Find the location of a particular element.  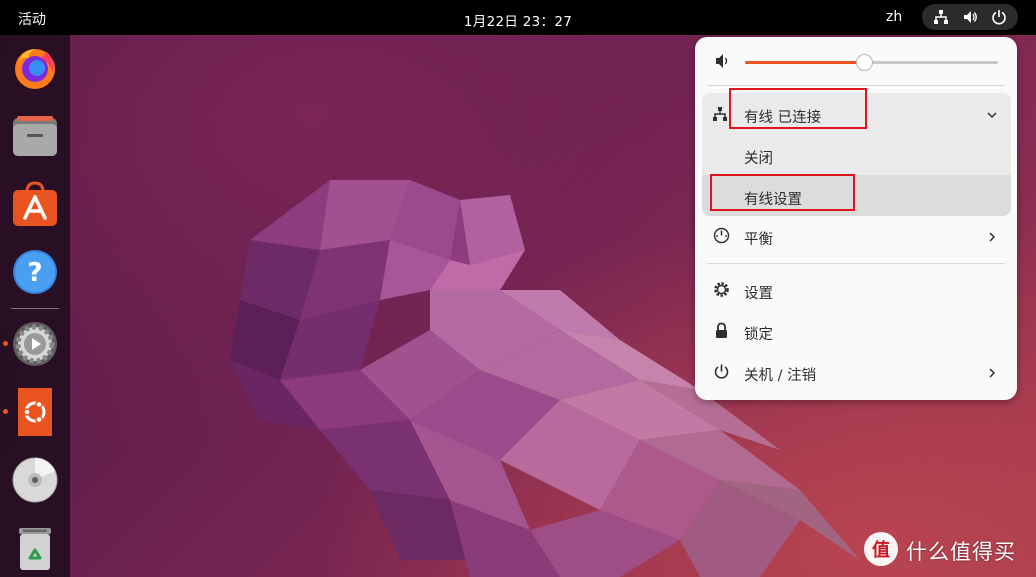

settings-label: 设置 is located at coordinates (758, 294).